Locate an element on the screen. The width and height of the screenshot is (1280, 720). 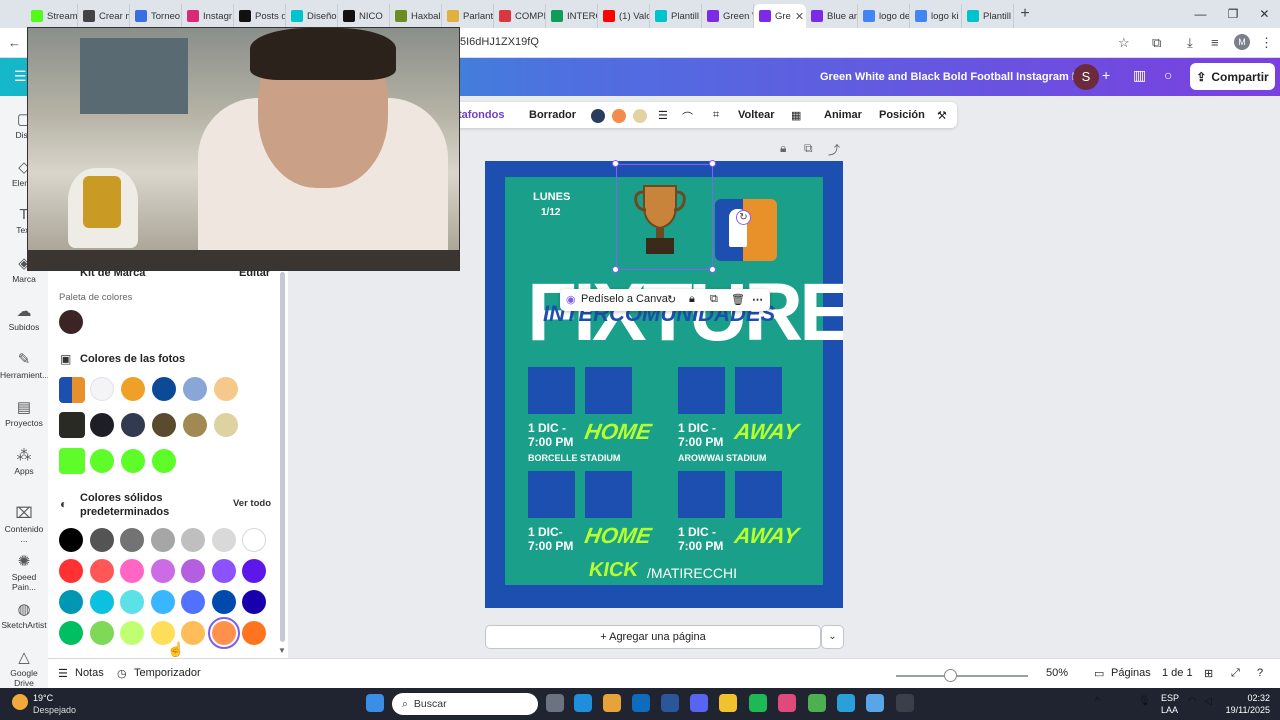
photo-thumb-logo is located at coordinates (72, 390).